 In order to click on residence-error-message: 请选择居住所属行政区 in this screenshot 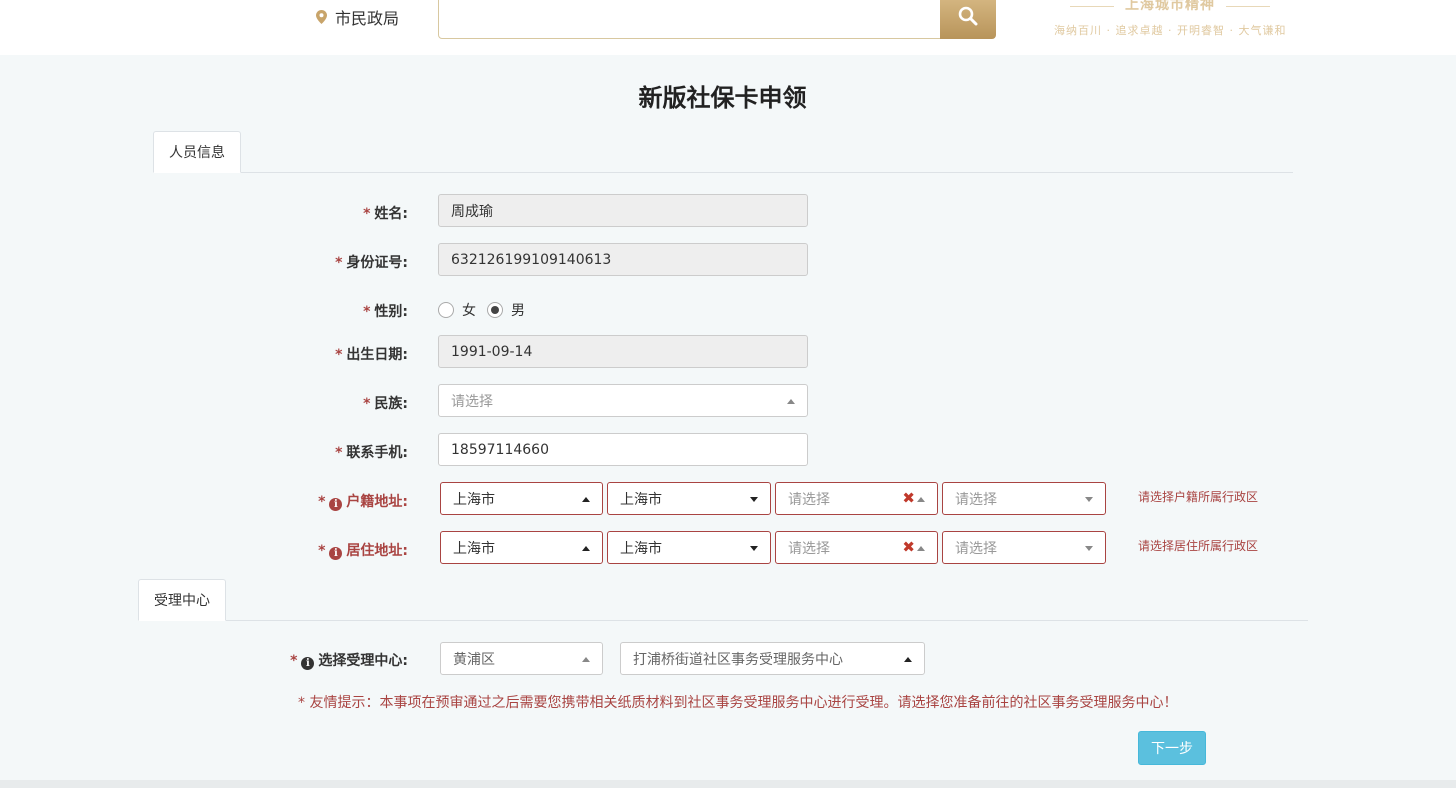, I will do `click(1198, 546)`.